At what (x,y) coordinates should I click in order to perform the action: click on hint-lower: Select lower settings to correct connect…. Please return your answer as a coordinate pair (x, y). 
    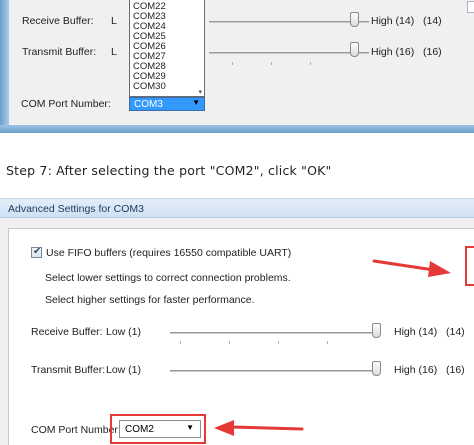
    Looking at the image, I should click on (168, 278).